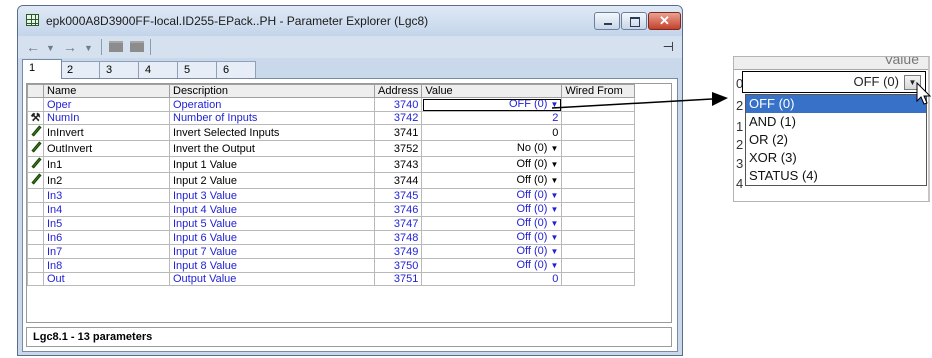  I want to click on column-header-address: Address, so click(398, 91).